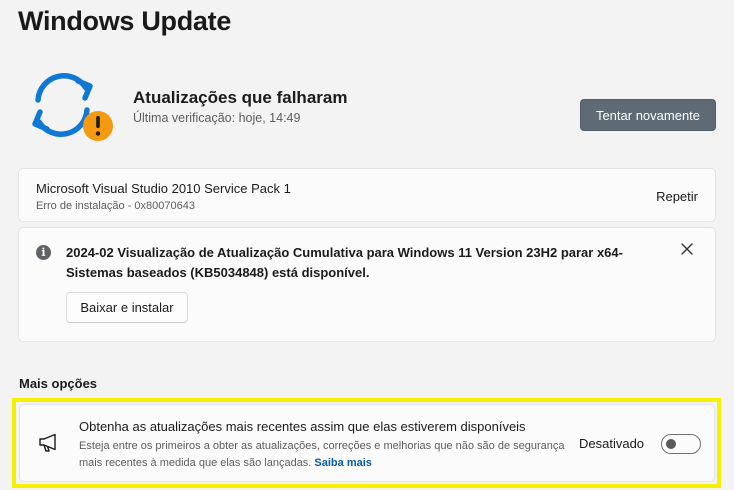 The height and width of the screenshot is (490, 734). I want to click on repeat-link: Repetir, so click(677, 196).